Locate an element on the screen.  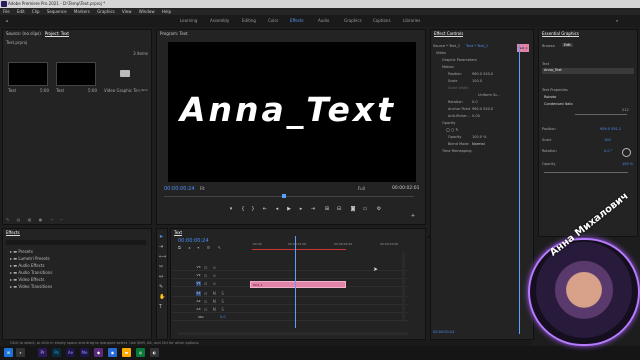
fx-row-antiflicker-value: 0.00 is located at coordinates (476, 116).